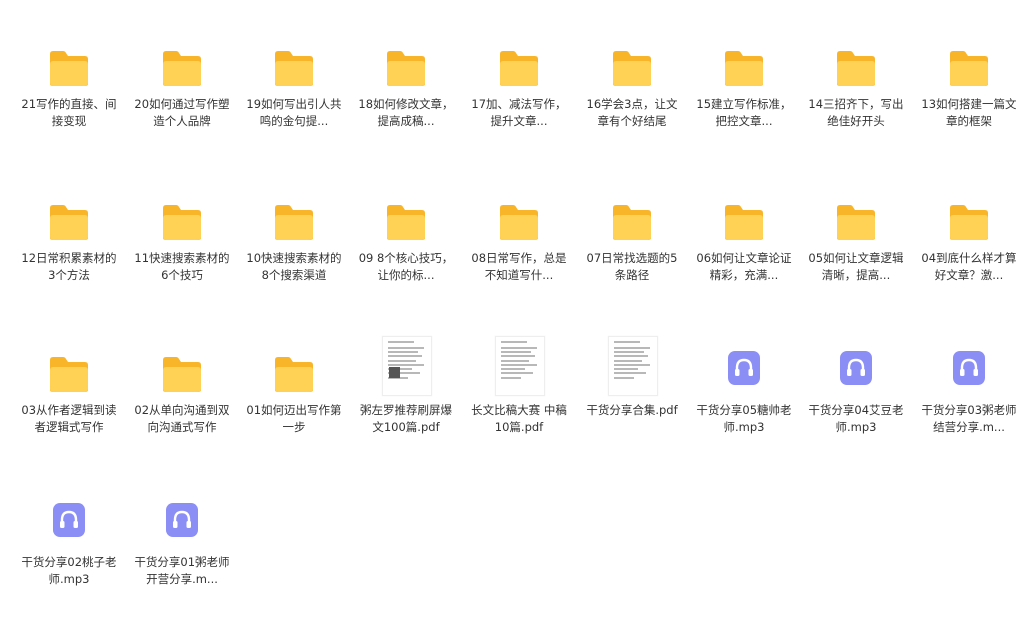 The image size is (1024, 618). What do you see at coordinates (69, 570) in the screenshot?
I see `file-name-label: 干货分享02桃子老师.mp3` at bounding box center [69, 570].